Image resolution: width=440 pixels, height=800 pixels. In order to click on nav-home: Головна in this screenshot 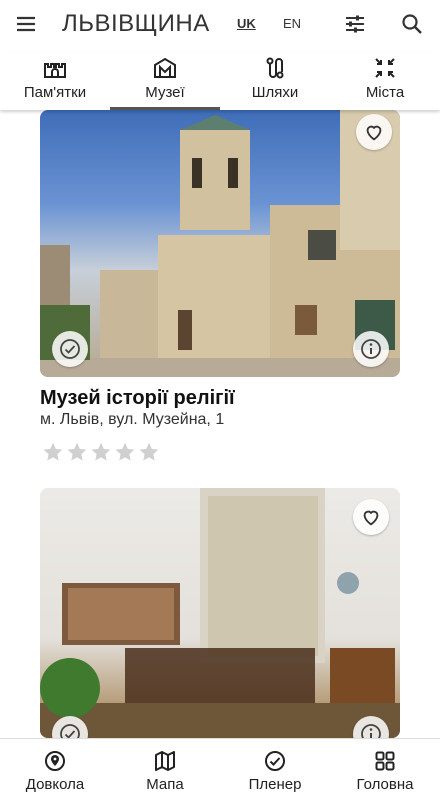, I will do `click(385, 769)`.